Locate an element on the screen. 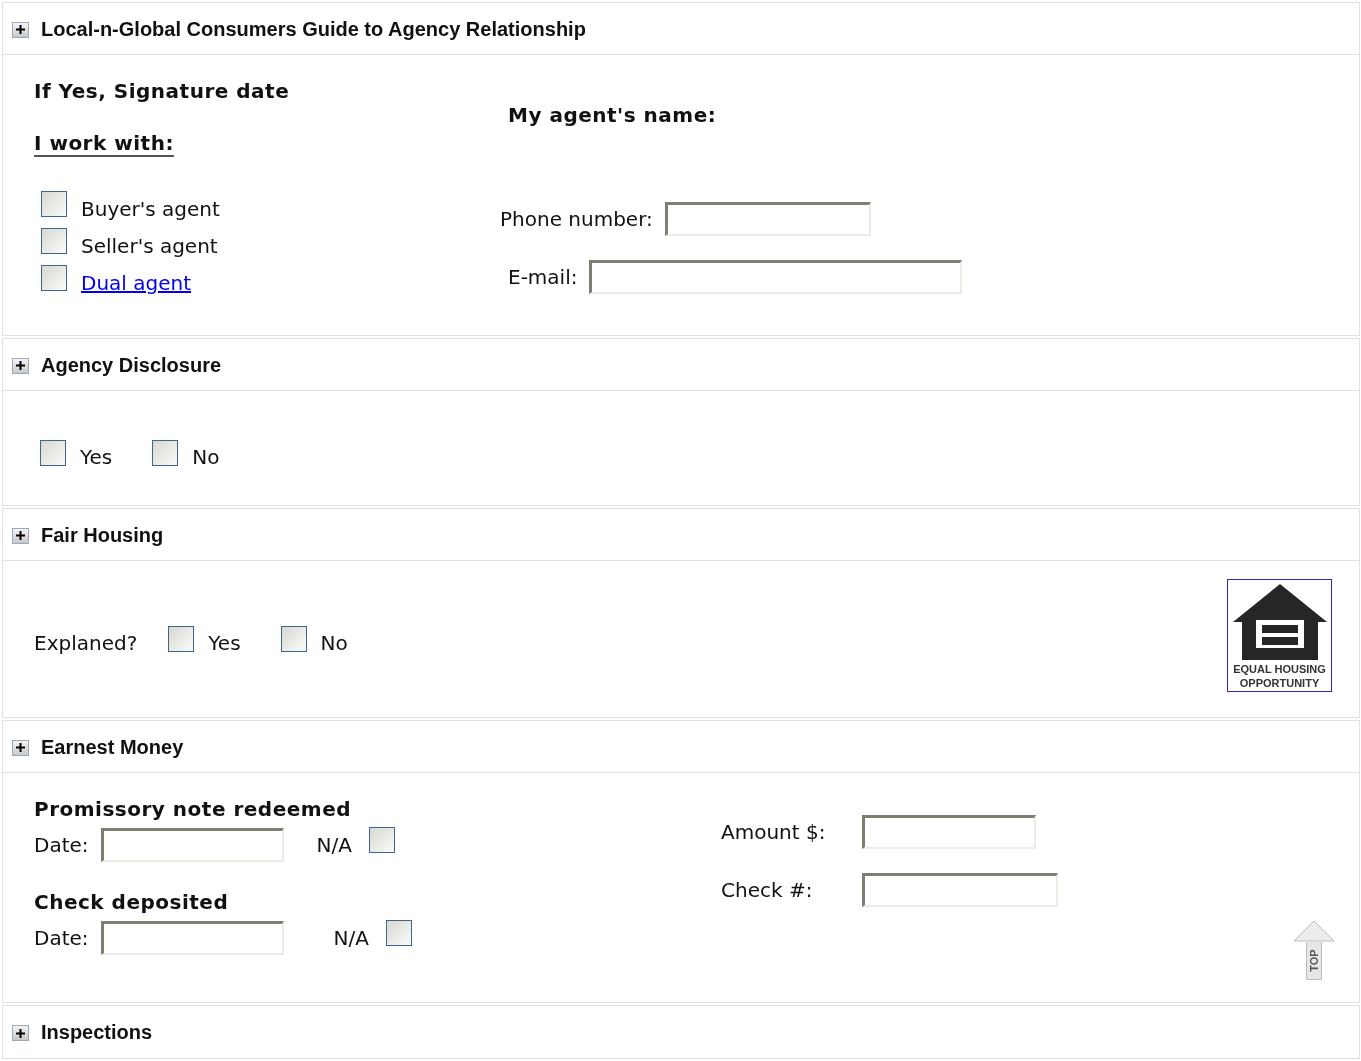 The width and height of the screenshot is (1361, 1061). back-to-top-link: TOP is located at coordinates (1314, 950).